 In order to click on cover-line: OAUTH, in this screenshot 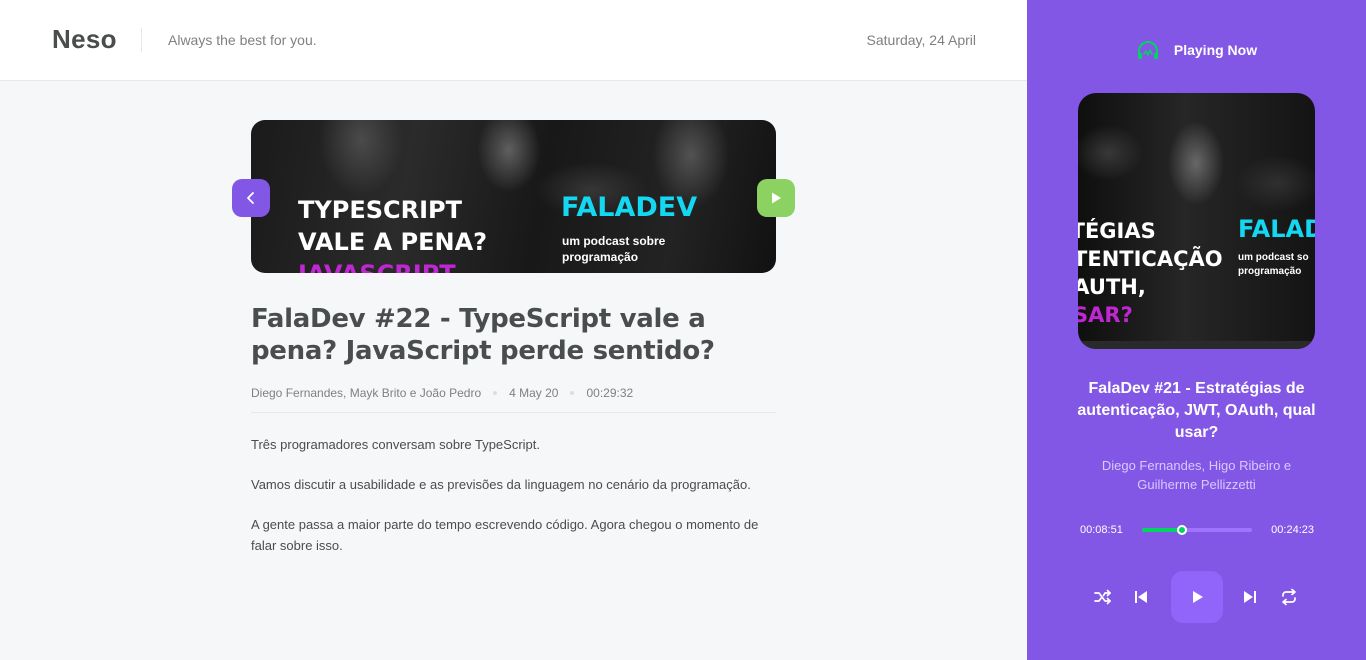, I will do `click(1112, 287)`.